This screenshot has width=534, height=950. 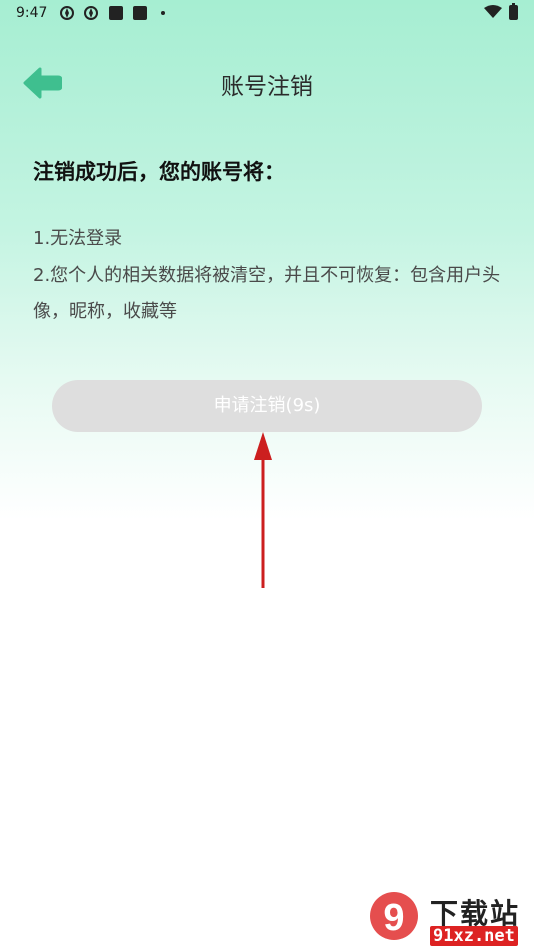 What do you see at coordinates (32, 13) in the screenshot?
I see `status-time: 9:47` at bounding box center [32, 13].